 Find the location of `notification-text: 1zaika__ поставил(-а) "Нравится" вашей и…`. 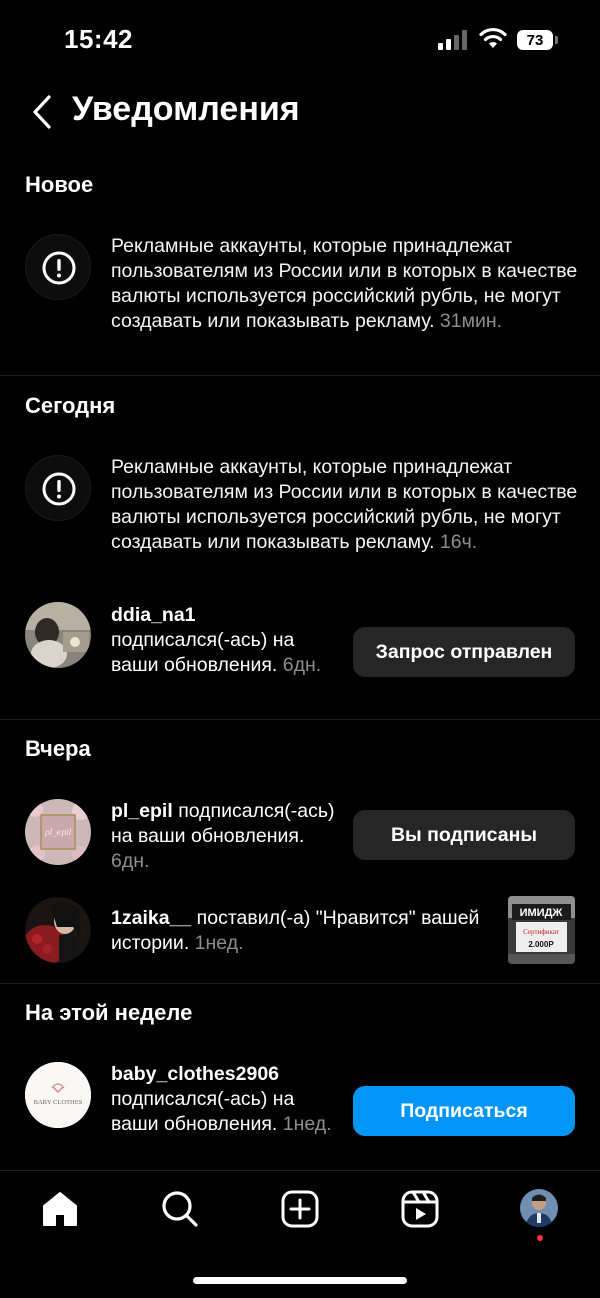

notification-text: 1zaika__ поставил(-а) "Нравится" вашей и… is located at coordinates (301, 931).